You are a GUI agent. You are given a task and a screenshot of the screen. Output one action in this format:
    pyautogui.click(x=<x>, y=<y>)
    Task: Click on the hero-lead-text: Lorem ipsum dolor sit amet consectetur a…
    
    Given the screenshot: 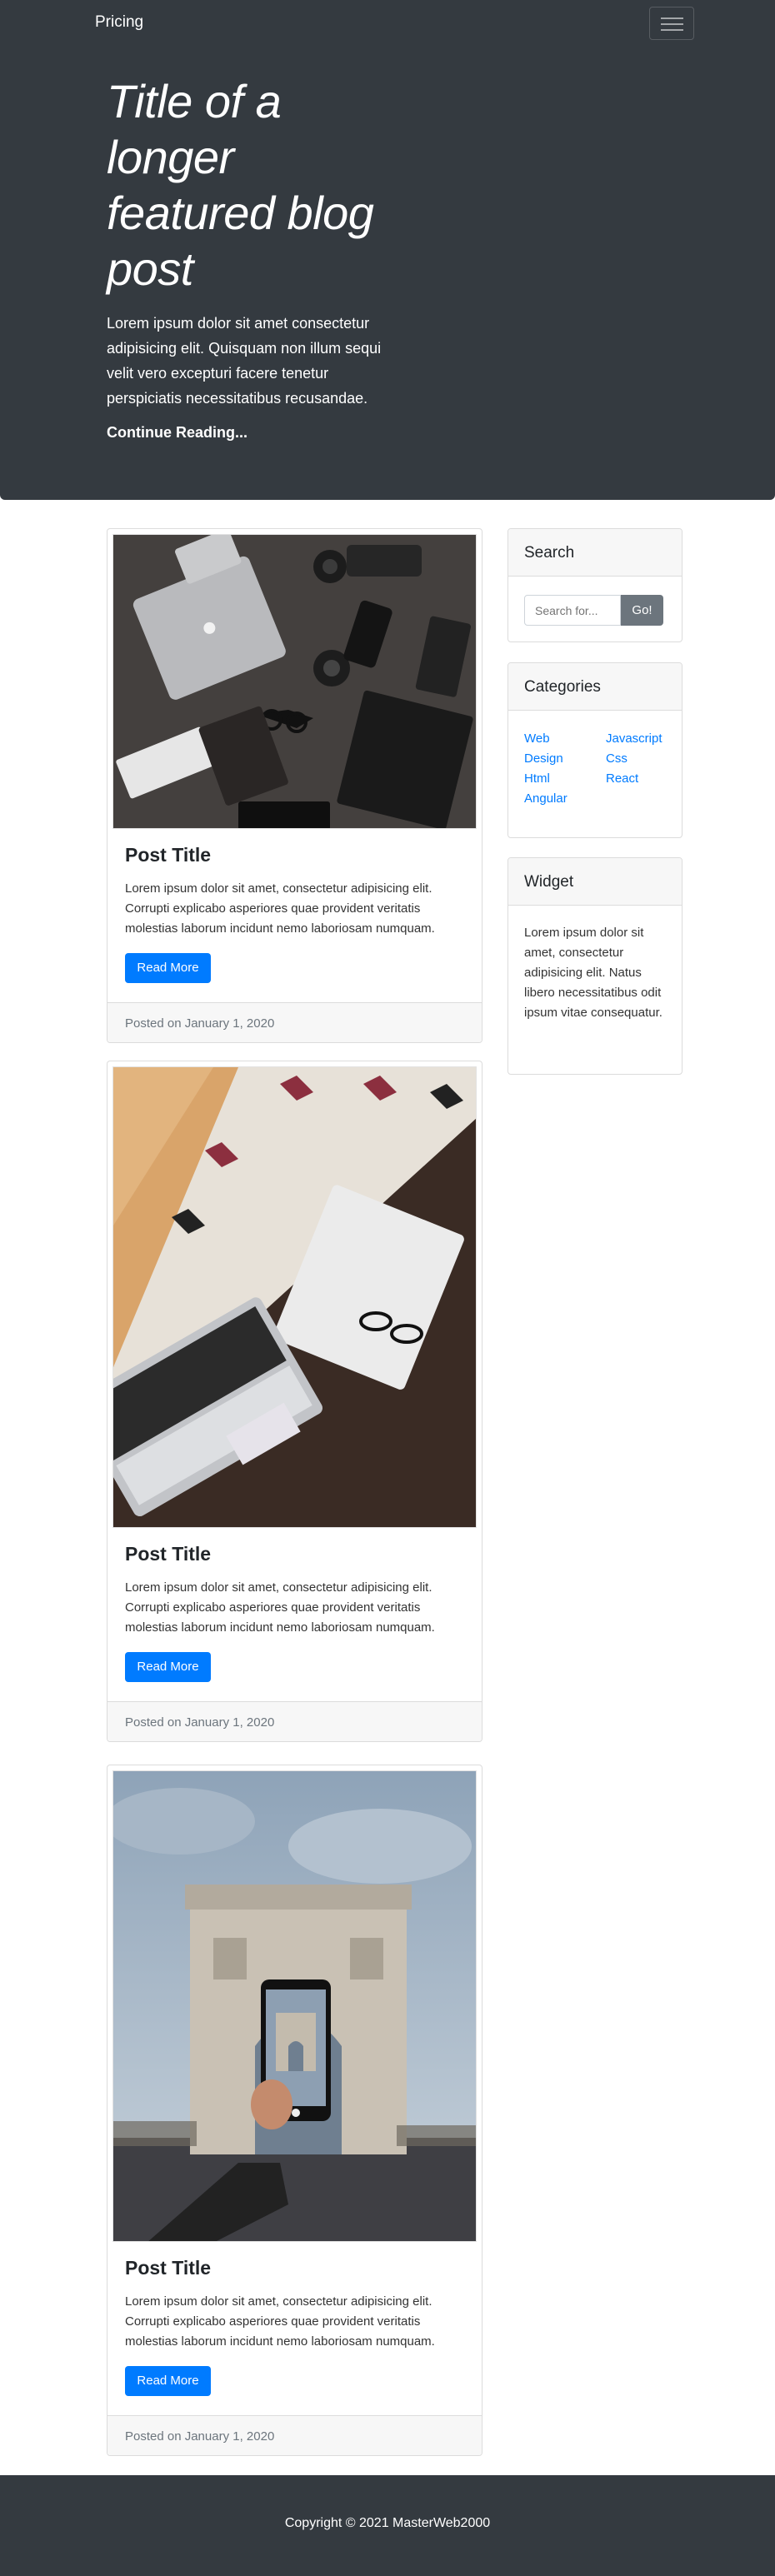 What is the action you would take?
    pyautogui.click(x=244, y=361)
    